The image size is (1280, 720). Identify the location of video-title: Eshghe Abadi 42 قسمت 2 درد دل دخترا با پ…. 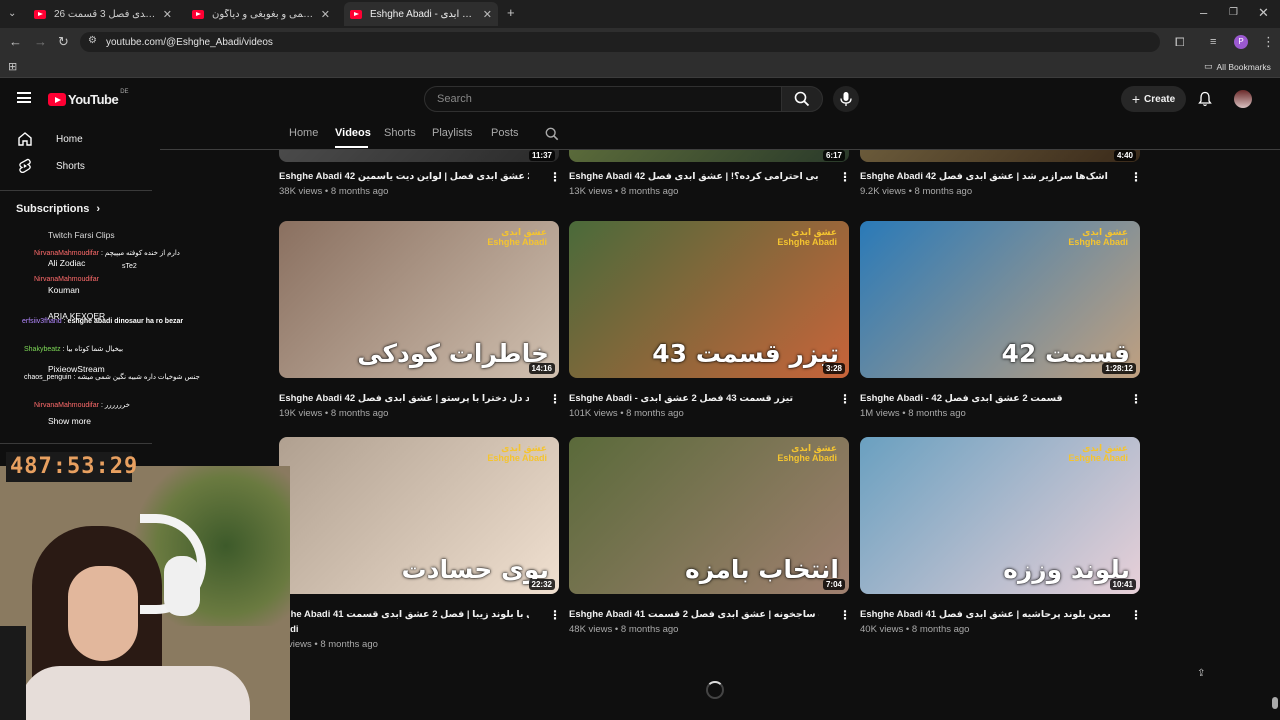
(404, 398).